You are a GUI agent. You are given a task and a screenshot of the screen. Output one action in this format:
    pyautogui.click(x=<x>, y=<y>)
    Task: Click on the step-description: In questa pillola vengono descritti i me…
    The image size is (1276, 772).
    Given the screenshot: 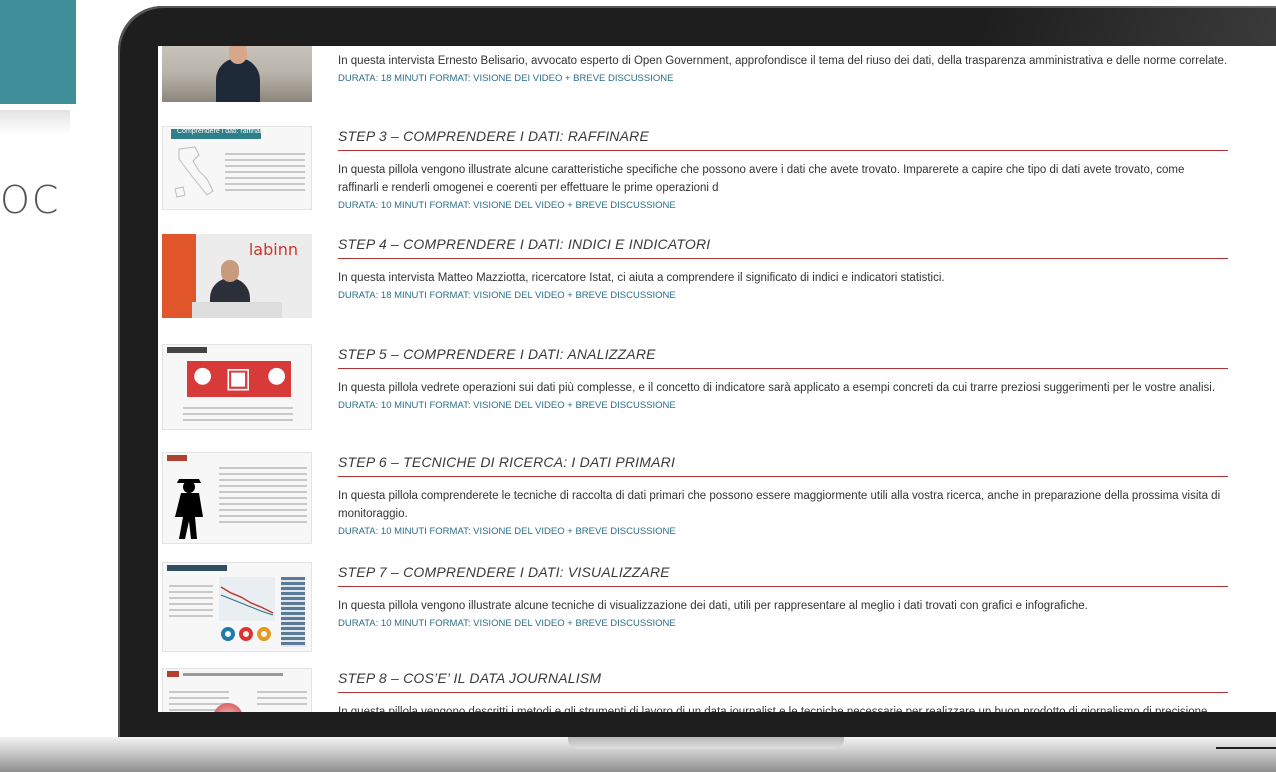 What is the action you would take?
    pyautogui.click(x=774, y=709)
    